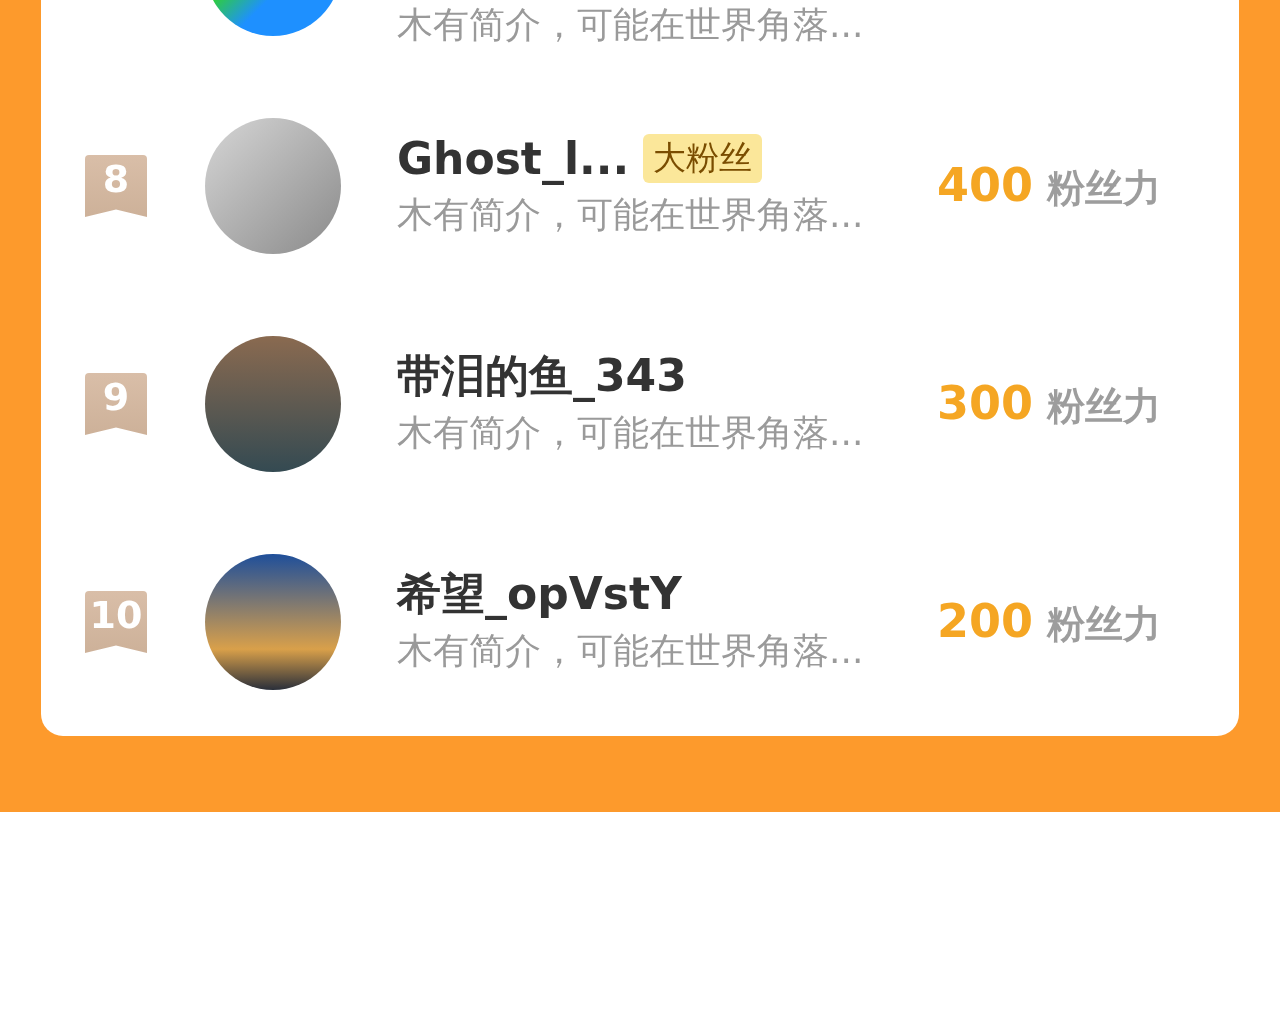 The image size is (1280, 1014). What do you see at coordinates (116, 622) in the screenshot?
I see `rank-ribbon: 10` at bounding box center [116, 622].